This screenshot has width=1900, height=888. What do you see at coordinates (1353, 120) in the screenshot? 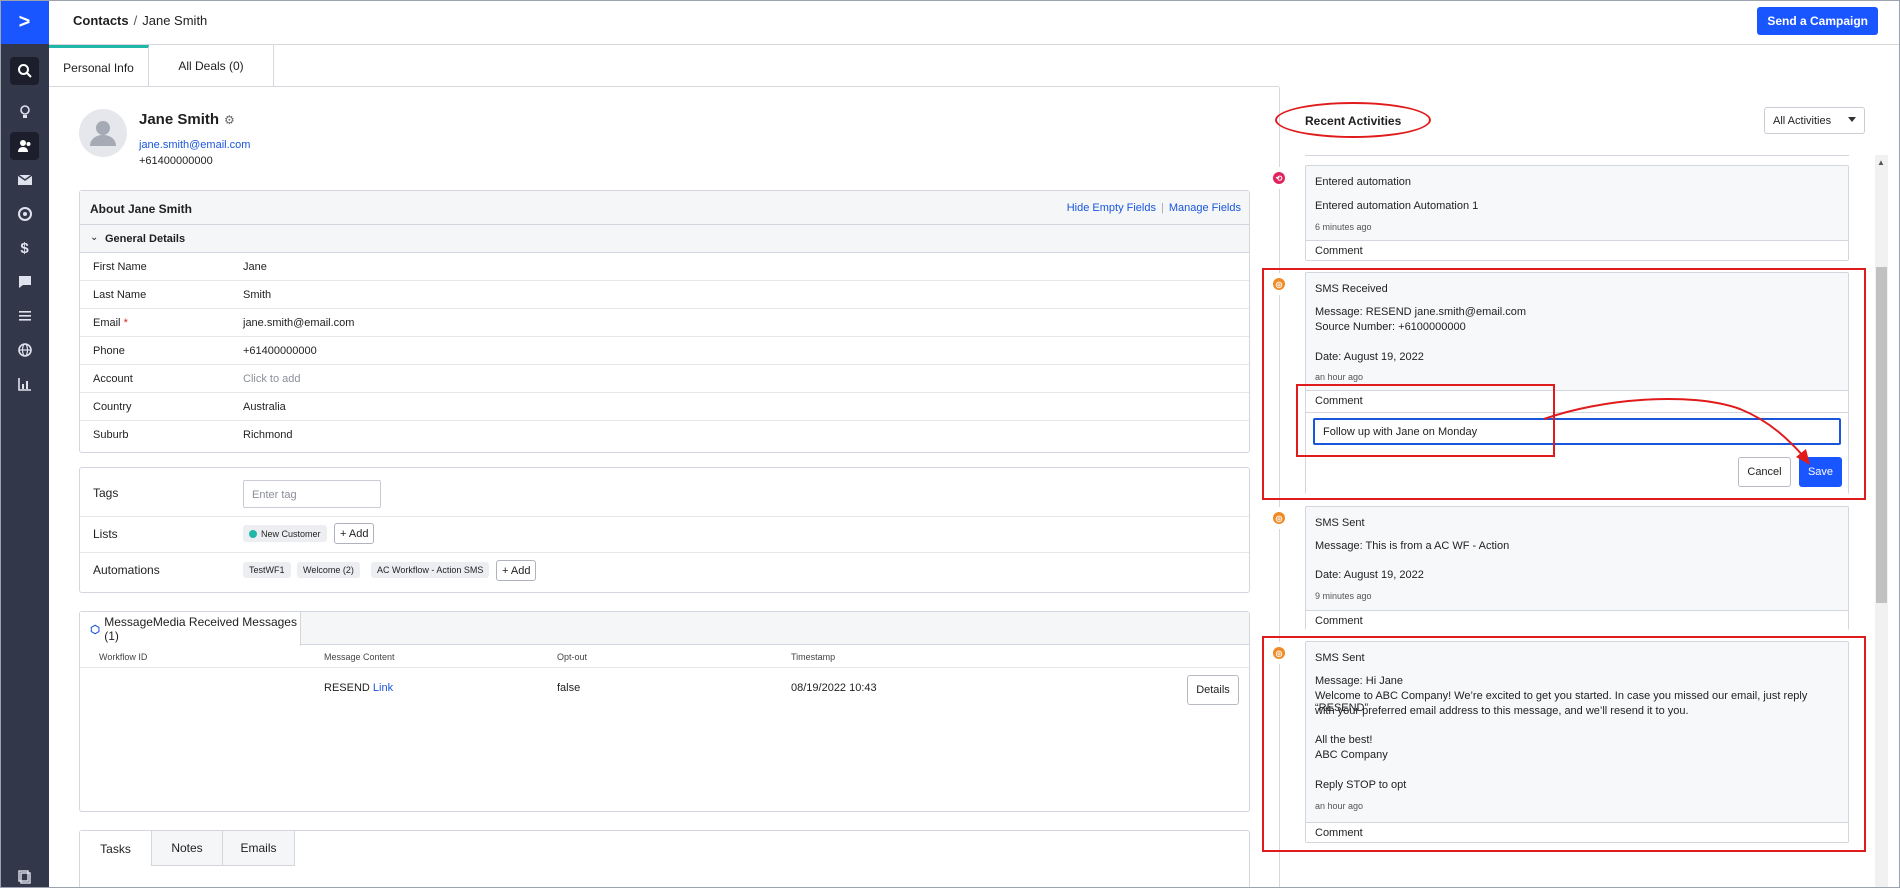
I see `annotation-oval` at bounding box center [1353, 120].